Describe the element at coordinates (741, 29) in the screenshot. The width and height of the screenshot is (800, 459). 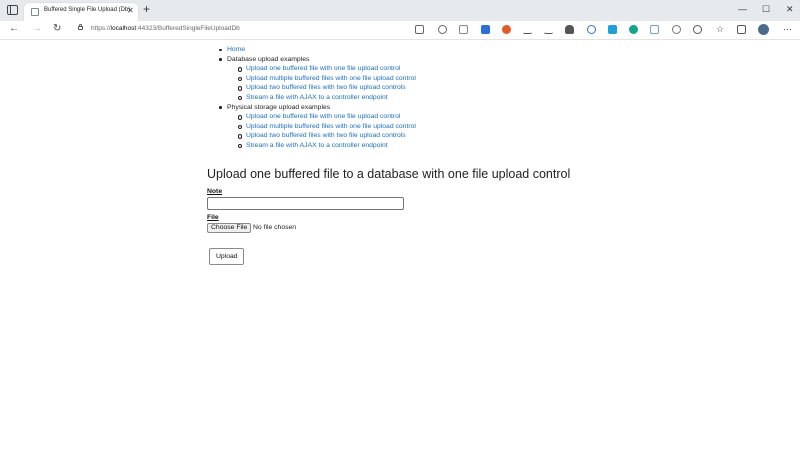
I see `collections-icon` at that location.